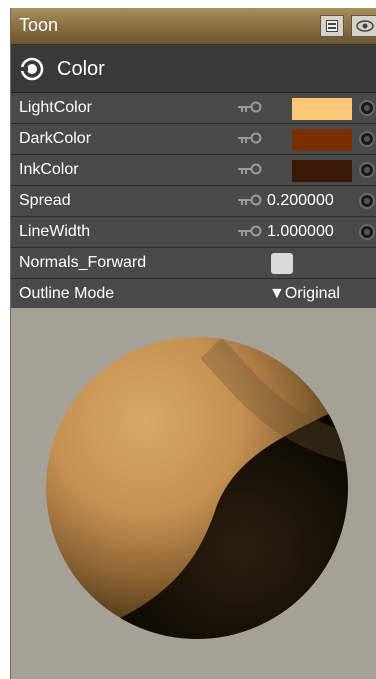  Describe the element at coordinates (39, 25) in the screenshot. I see `panel-title: Toon` at that location.